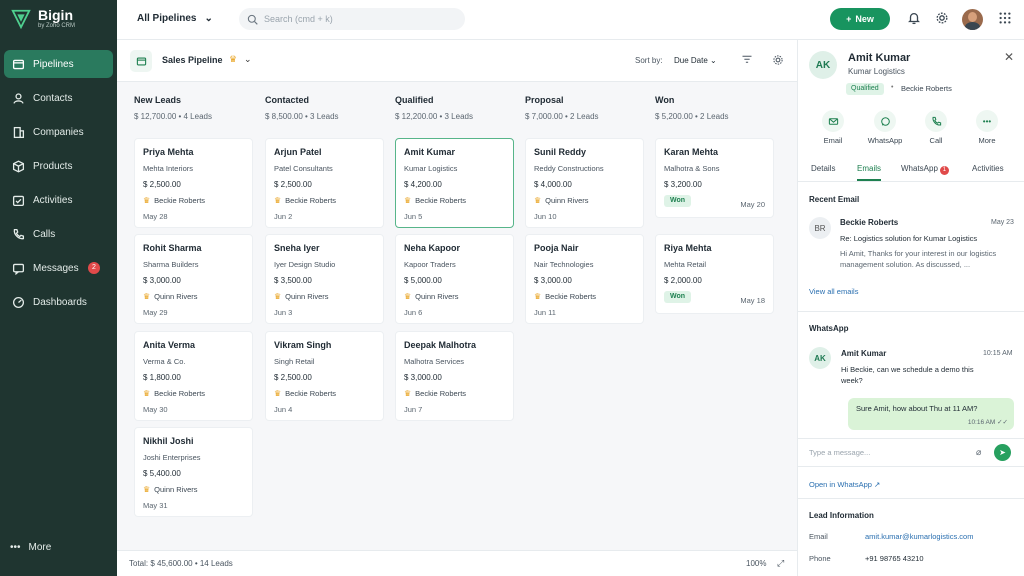 Image resolution: width=1024 pixels, height=576 pixels. I want to click on products-icon, so click(18, 166).